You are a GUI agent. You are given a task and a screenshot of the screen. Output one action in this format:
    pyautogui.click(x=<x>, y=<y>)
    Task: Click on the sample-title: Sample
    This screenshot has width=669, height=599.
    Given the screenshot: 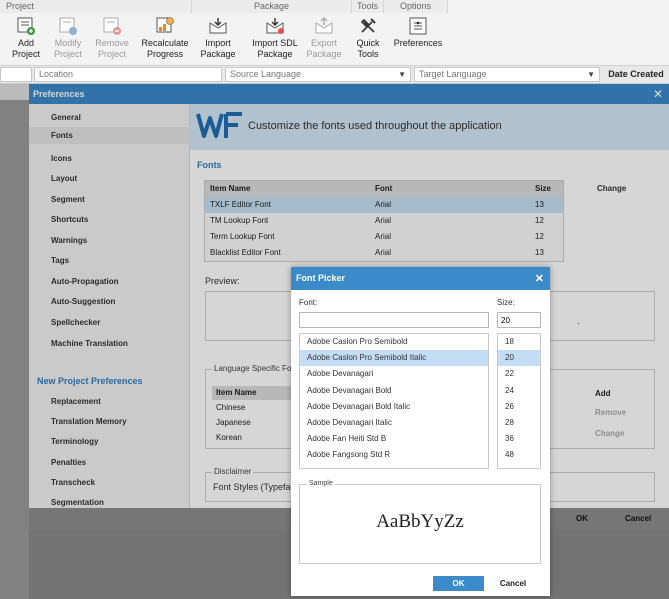 What is the action you would take?
    pyautogui.click(x=321, y=483)
    